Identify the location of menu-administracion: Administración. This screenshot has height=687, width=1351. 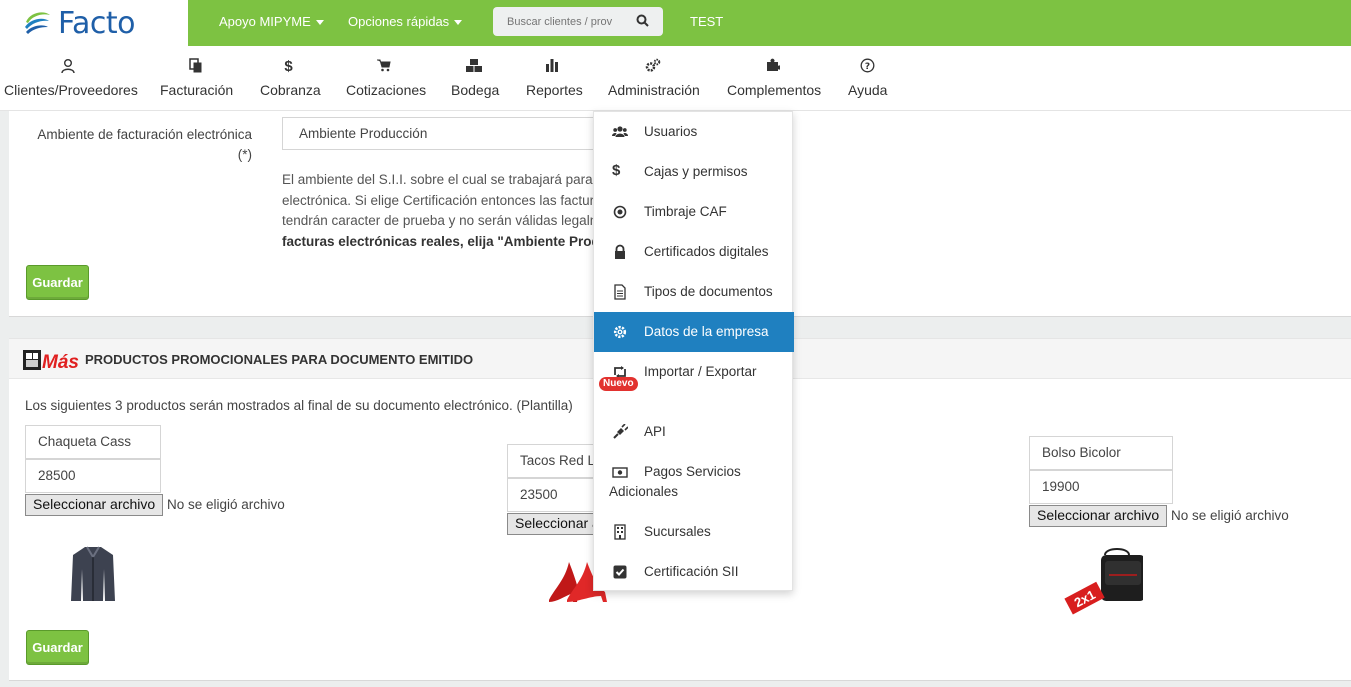
(654, 78).